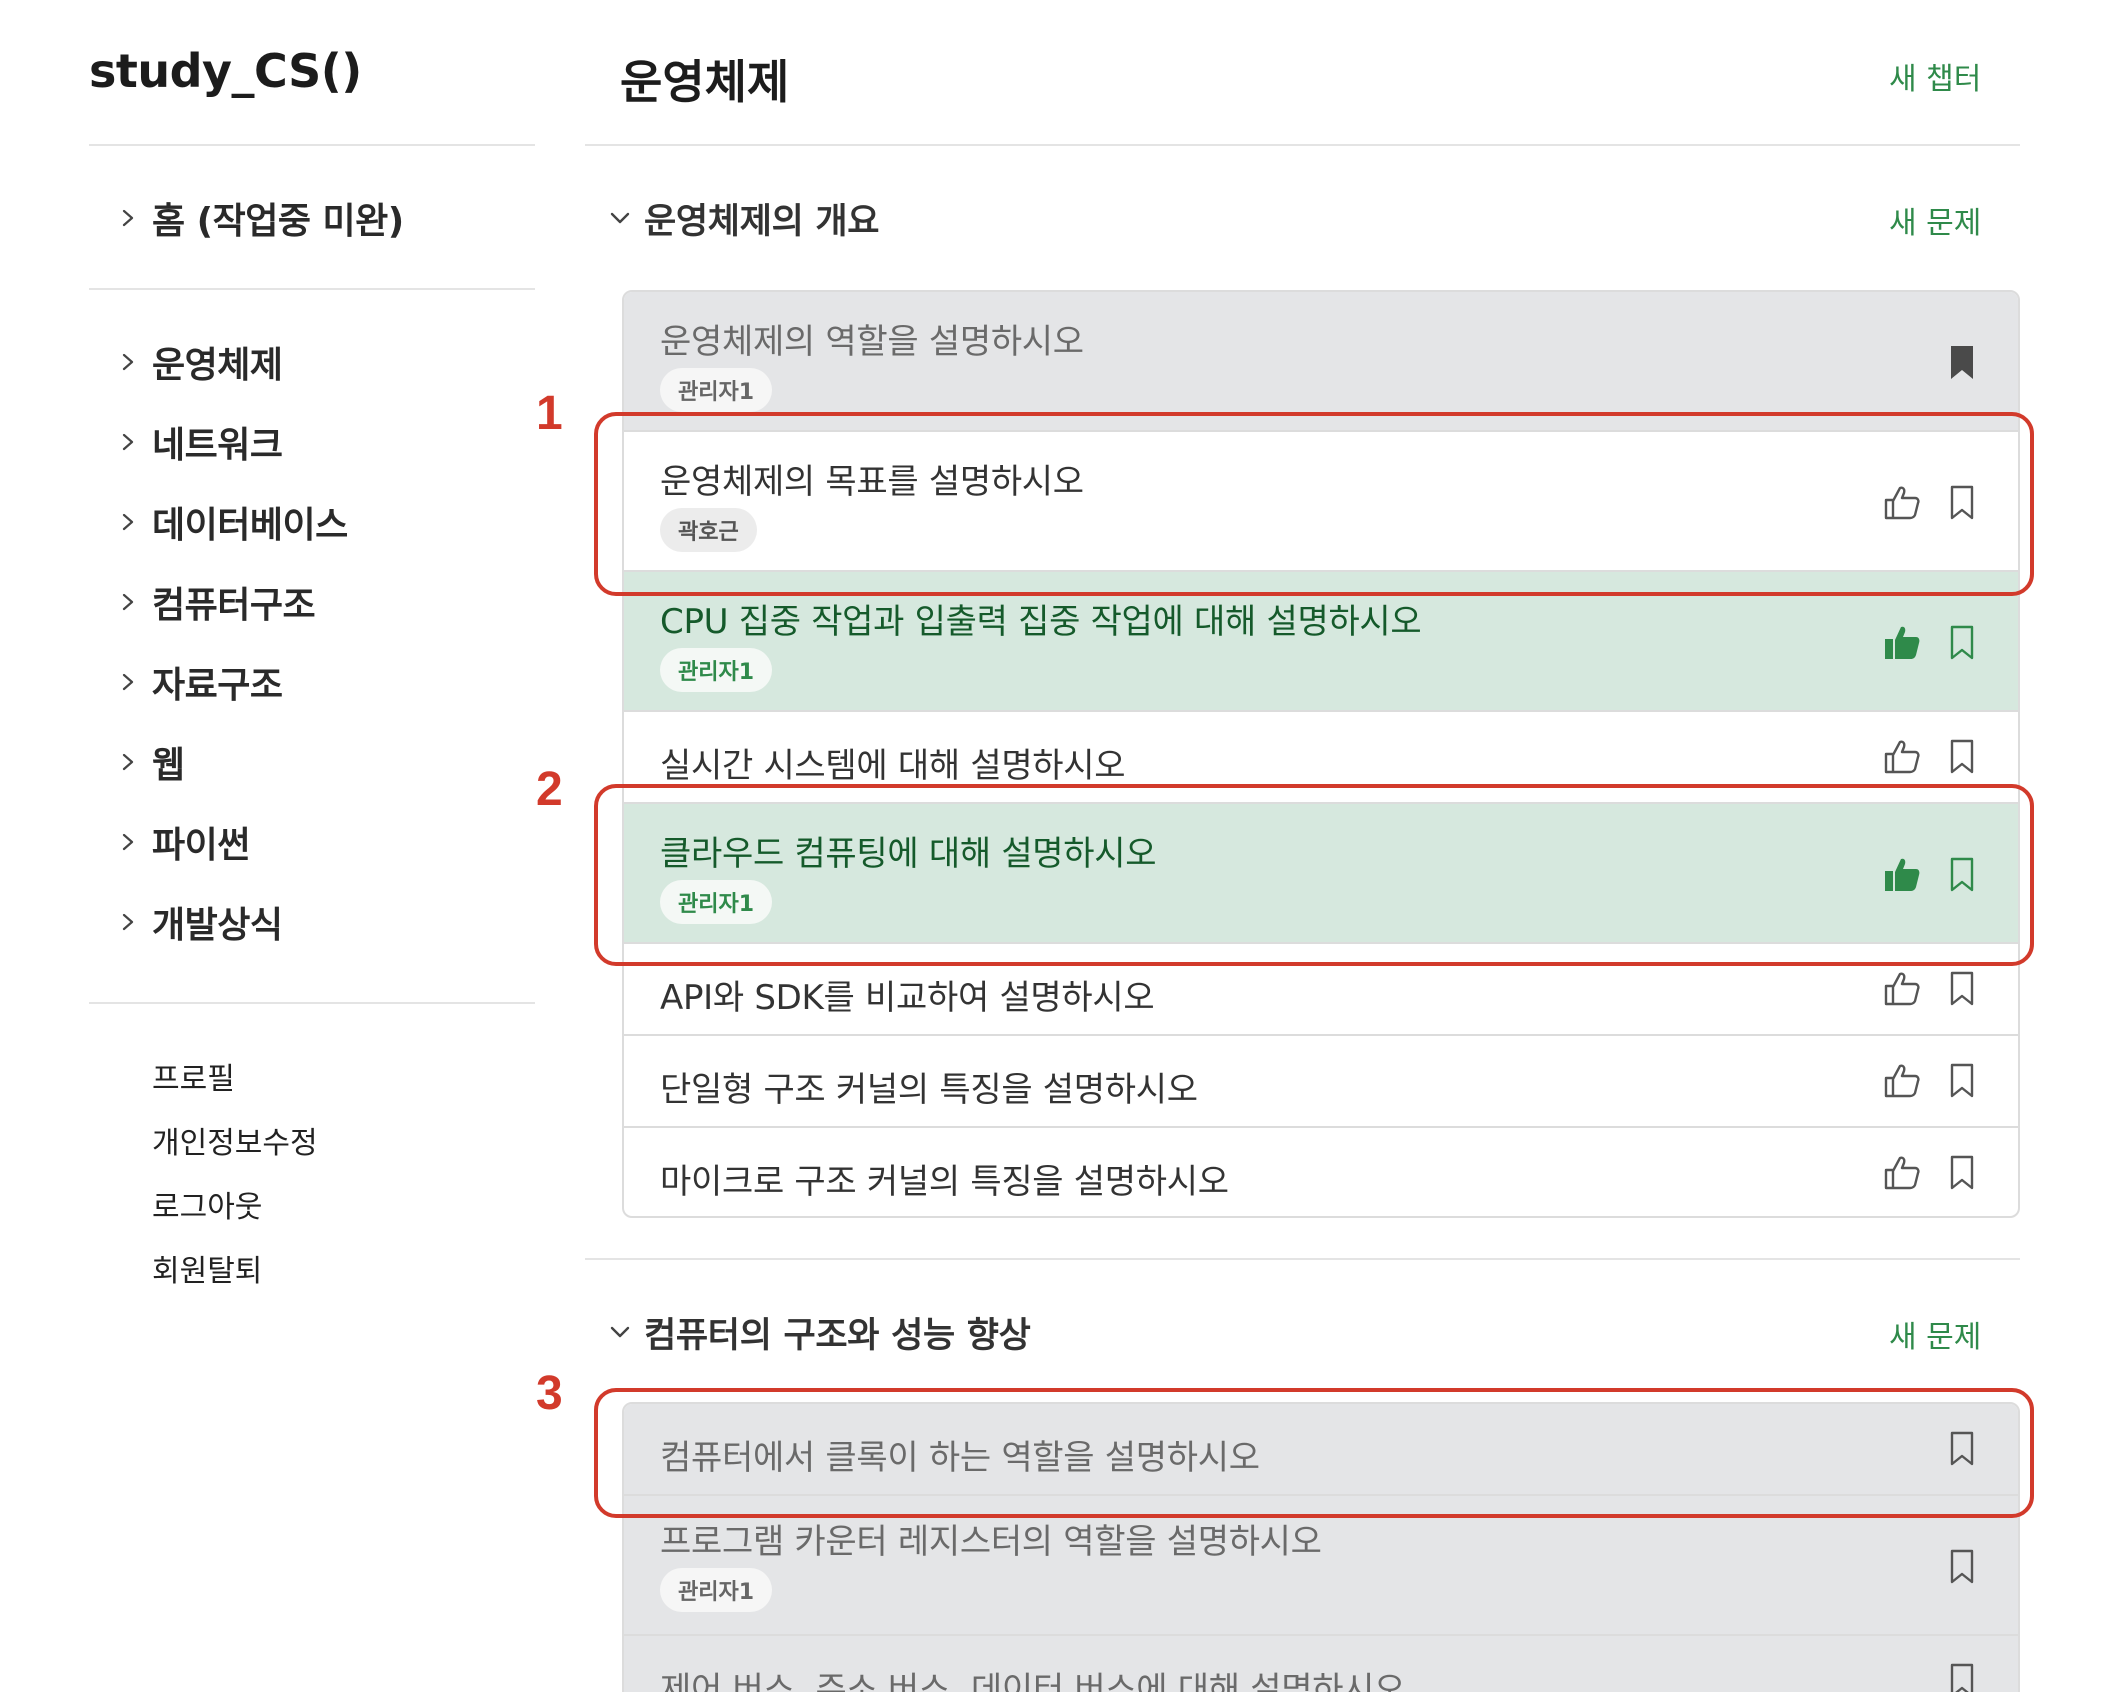  Describe the element at coordinates (549, 789) in the screenshot. I see `annotation-number: 2` at that location.